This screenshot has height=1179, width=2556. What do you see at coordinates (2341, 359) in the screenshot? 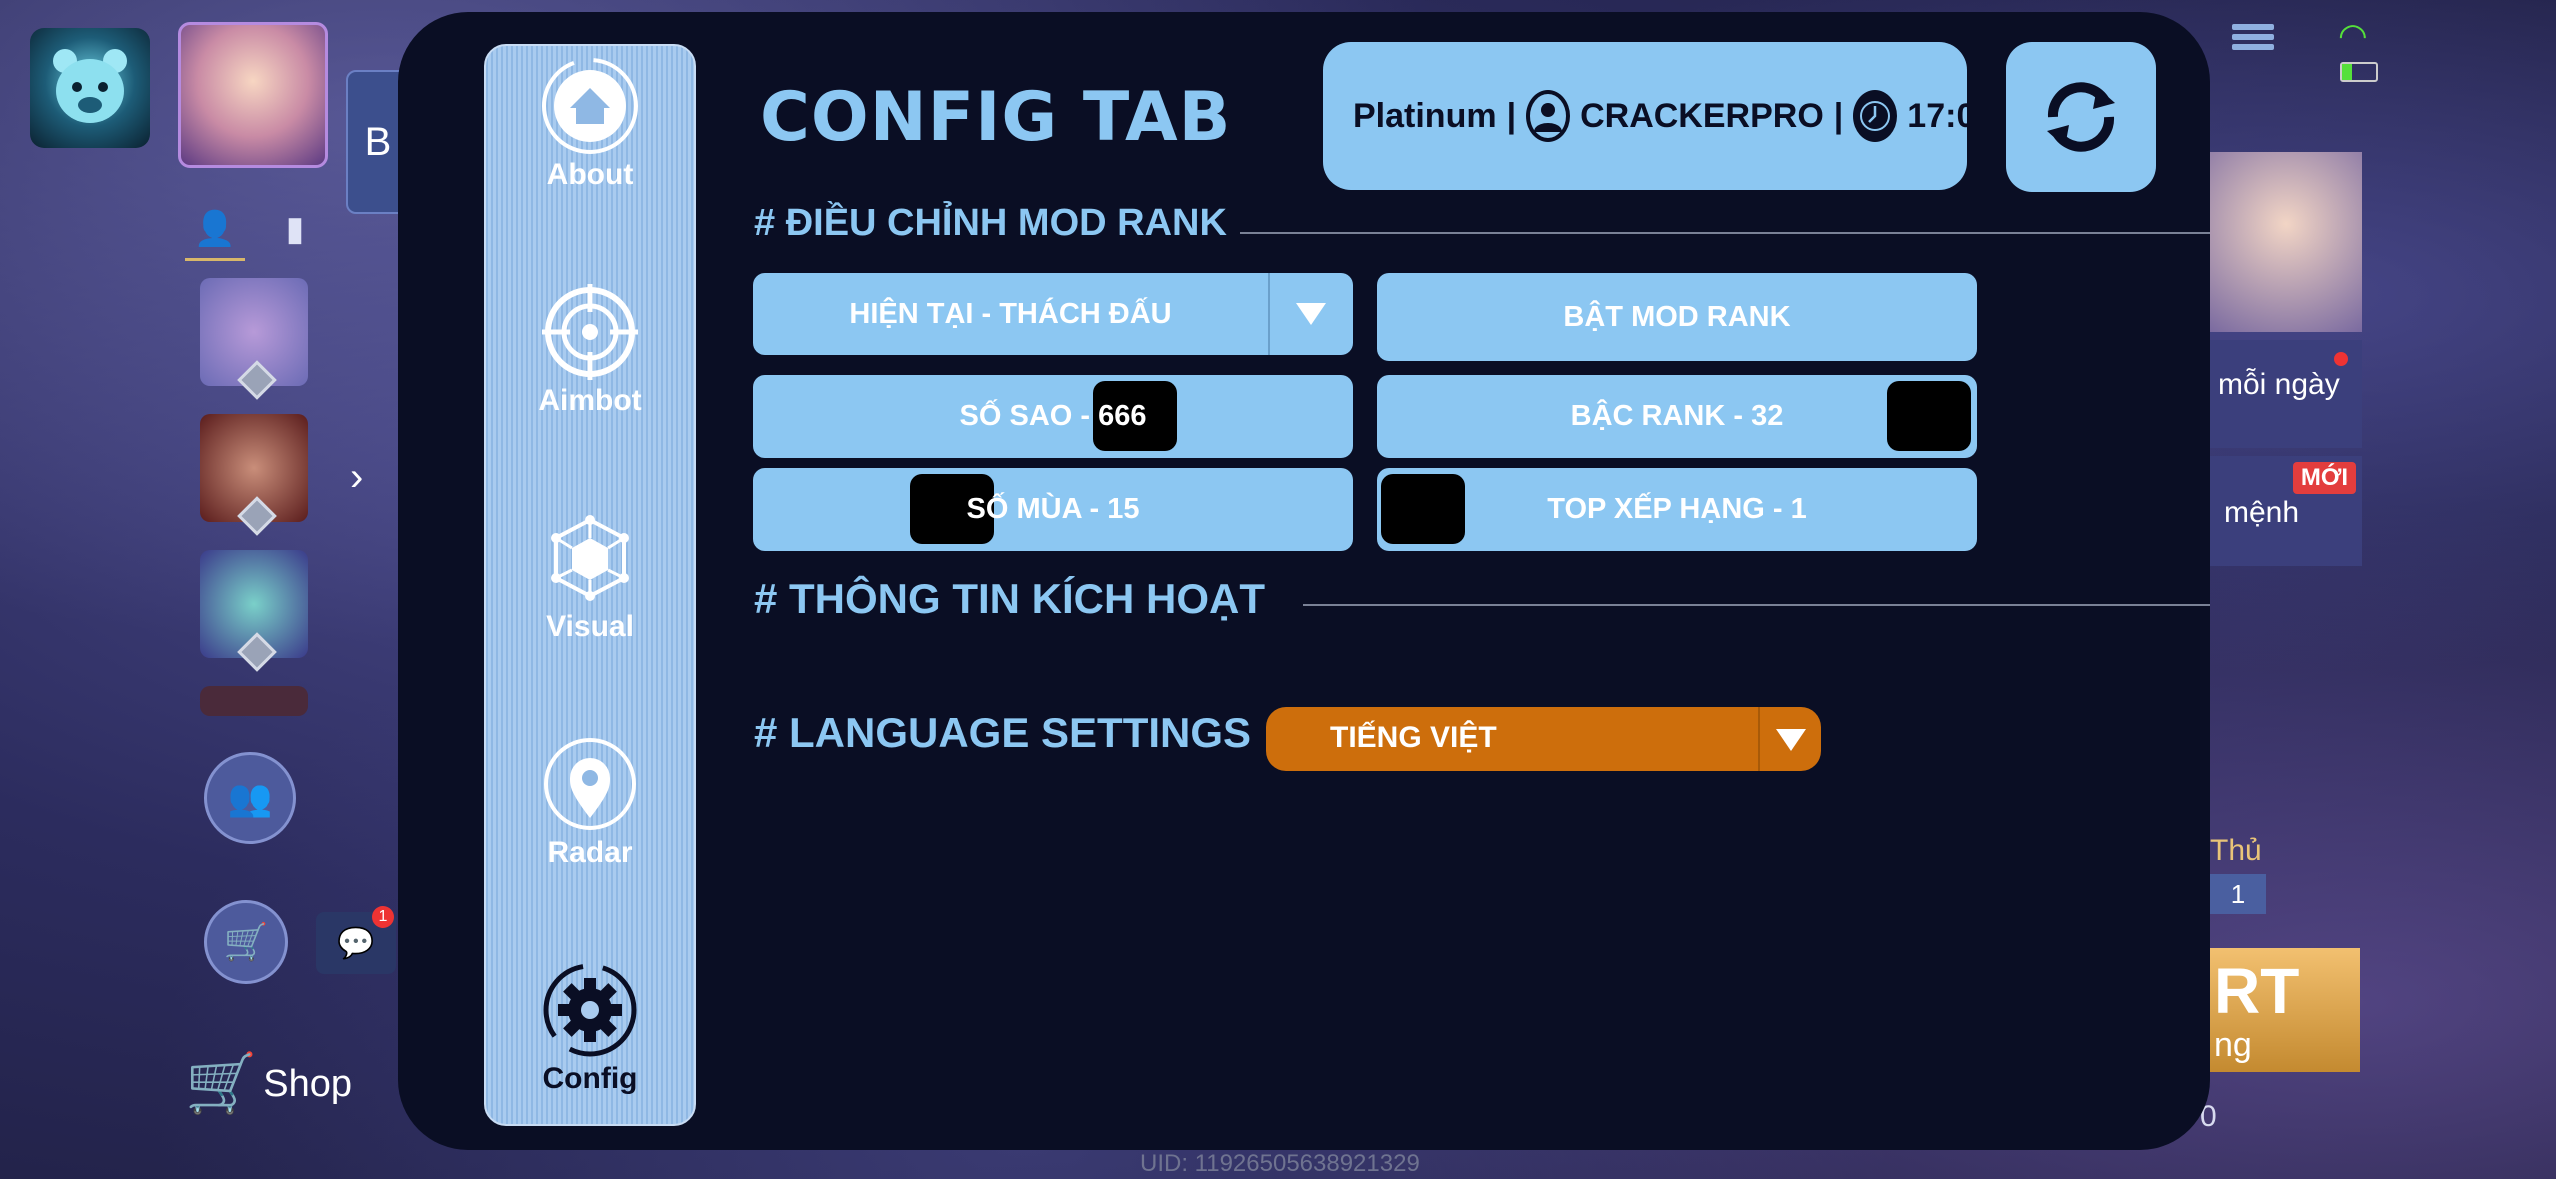
I see `notification-dot` at bounding box center [2341, 359].